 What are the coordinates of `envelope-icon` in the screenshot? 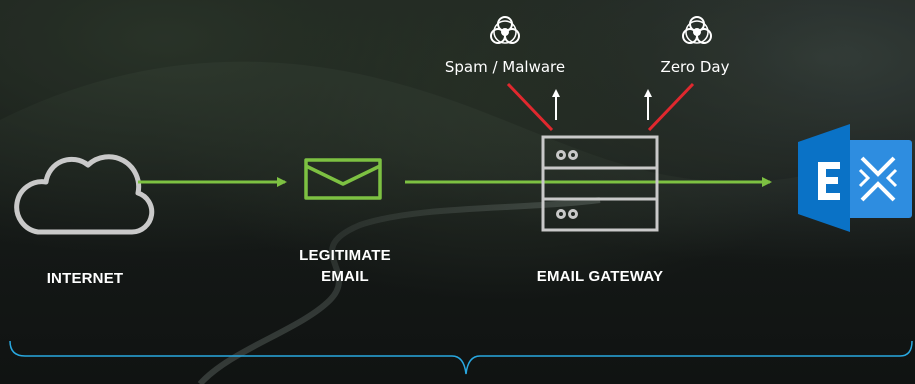 It's located at (343, 179).